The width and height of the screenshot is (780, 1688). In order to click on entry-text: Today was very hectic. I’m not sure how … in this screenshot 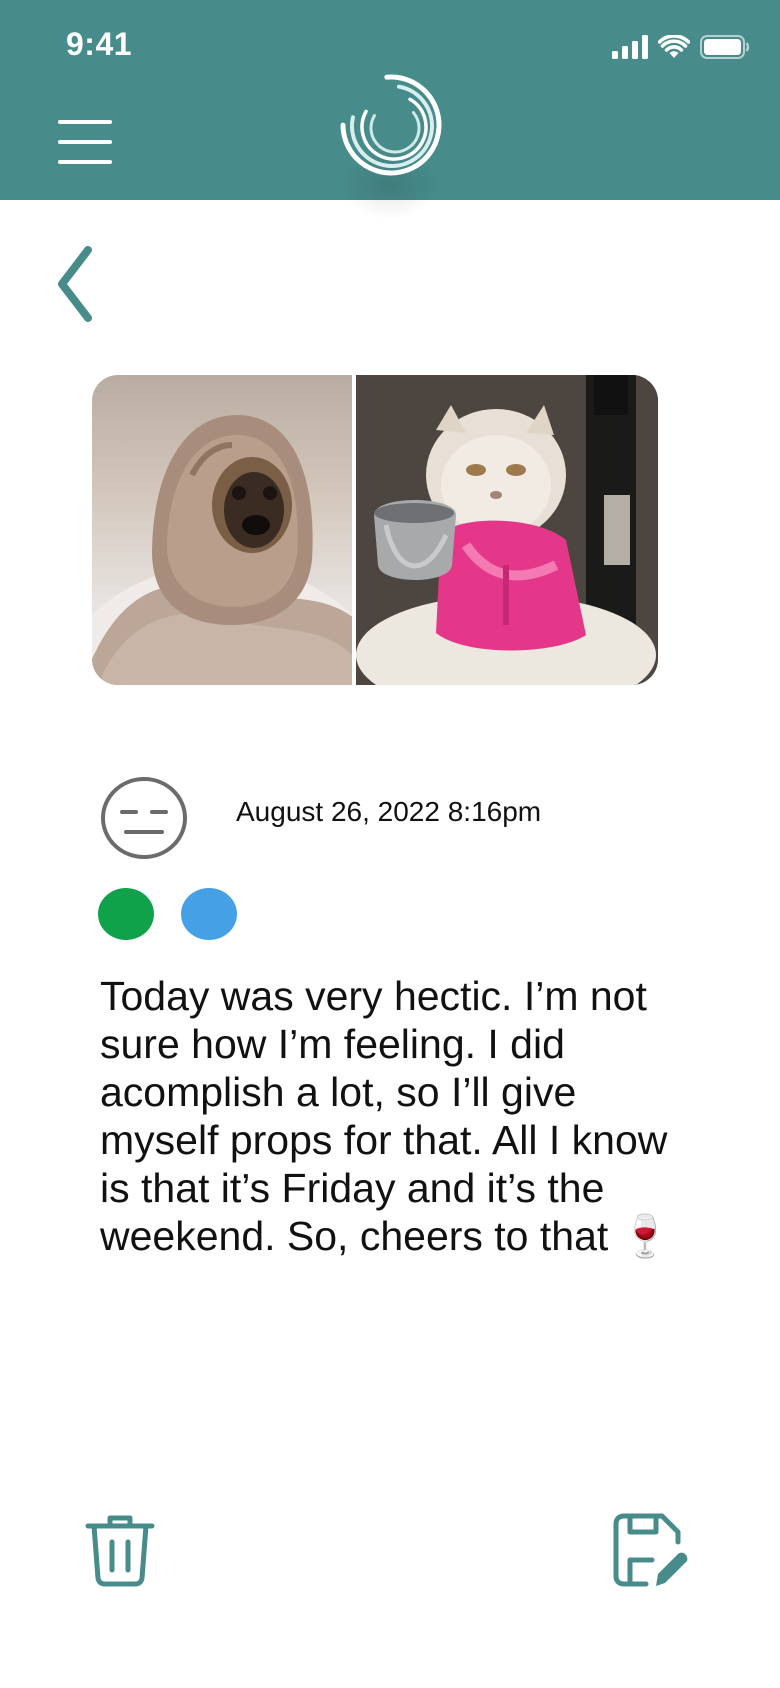, I will do `click(385, 1116)`.